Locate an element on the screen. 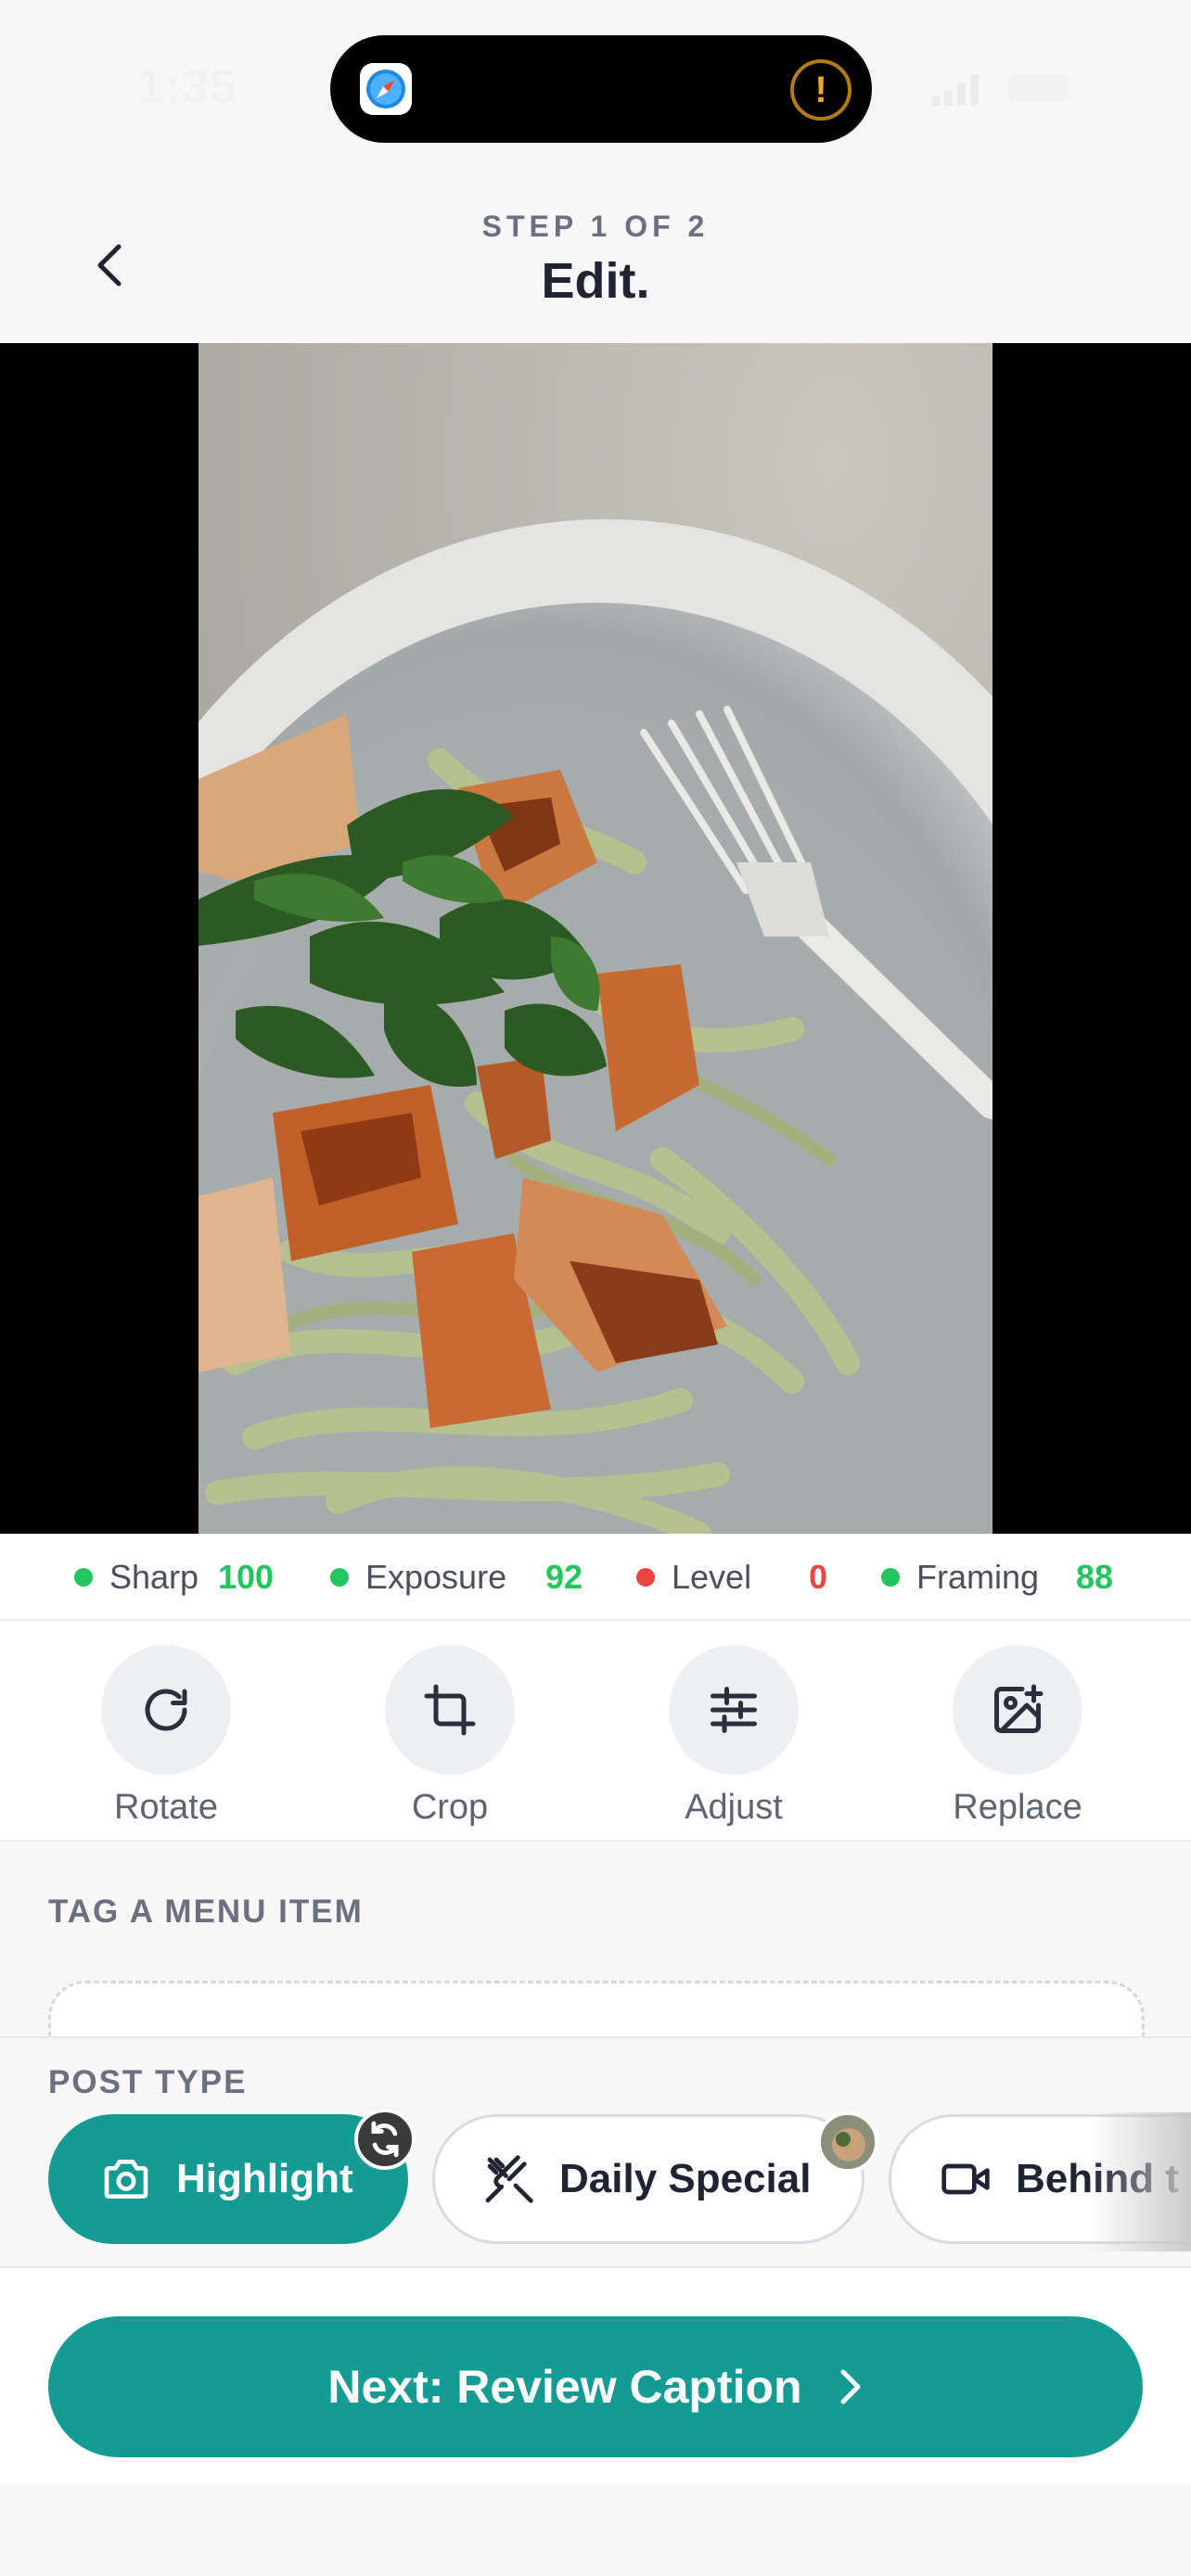 Image resolution: width=1191 pixels, height=2576 pixels. chevron-right-icon is located at coordinates (850, 2386).